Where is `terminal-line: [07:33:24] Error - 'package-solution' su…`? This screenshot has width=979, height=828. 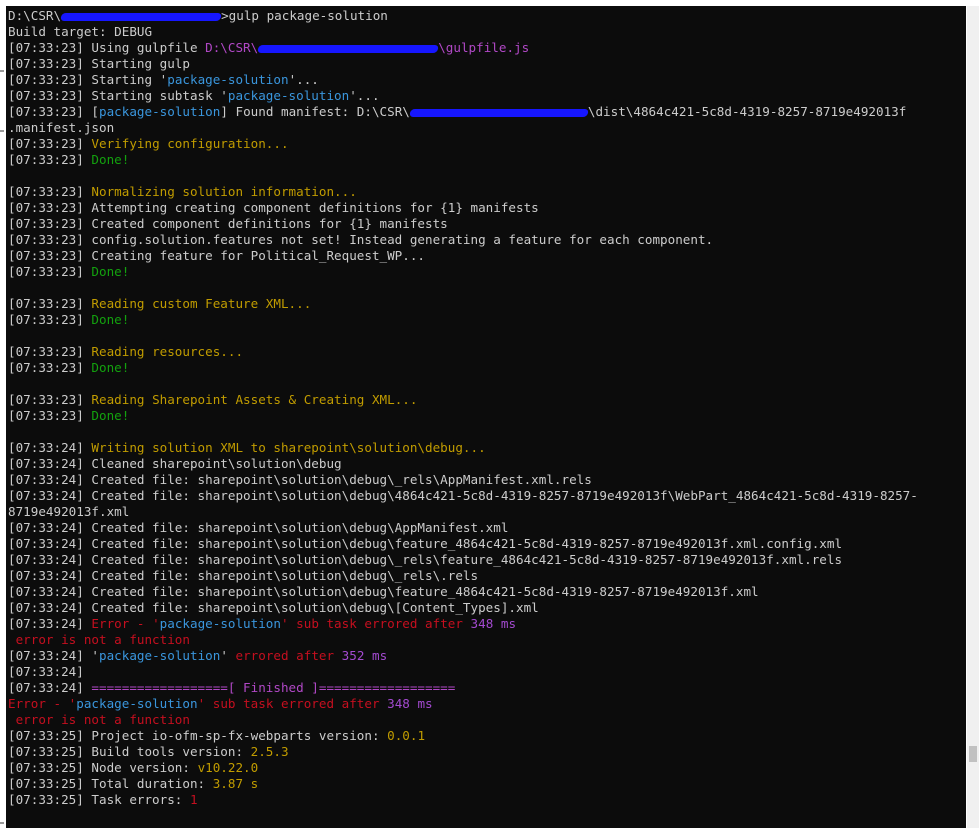 terminal-line: [07:33:24] Error - 'package-solution' su… is located at coordinates (487, 624).